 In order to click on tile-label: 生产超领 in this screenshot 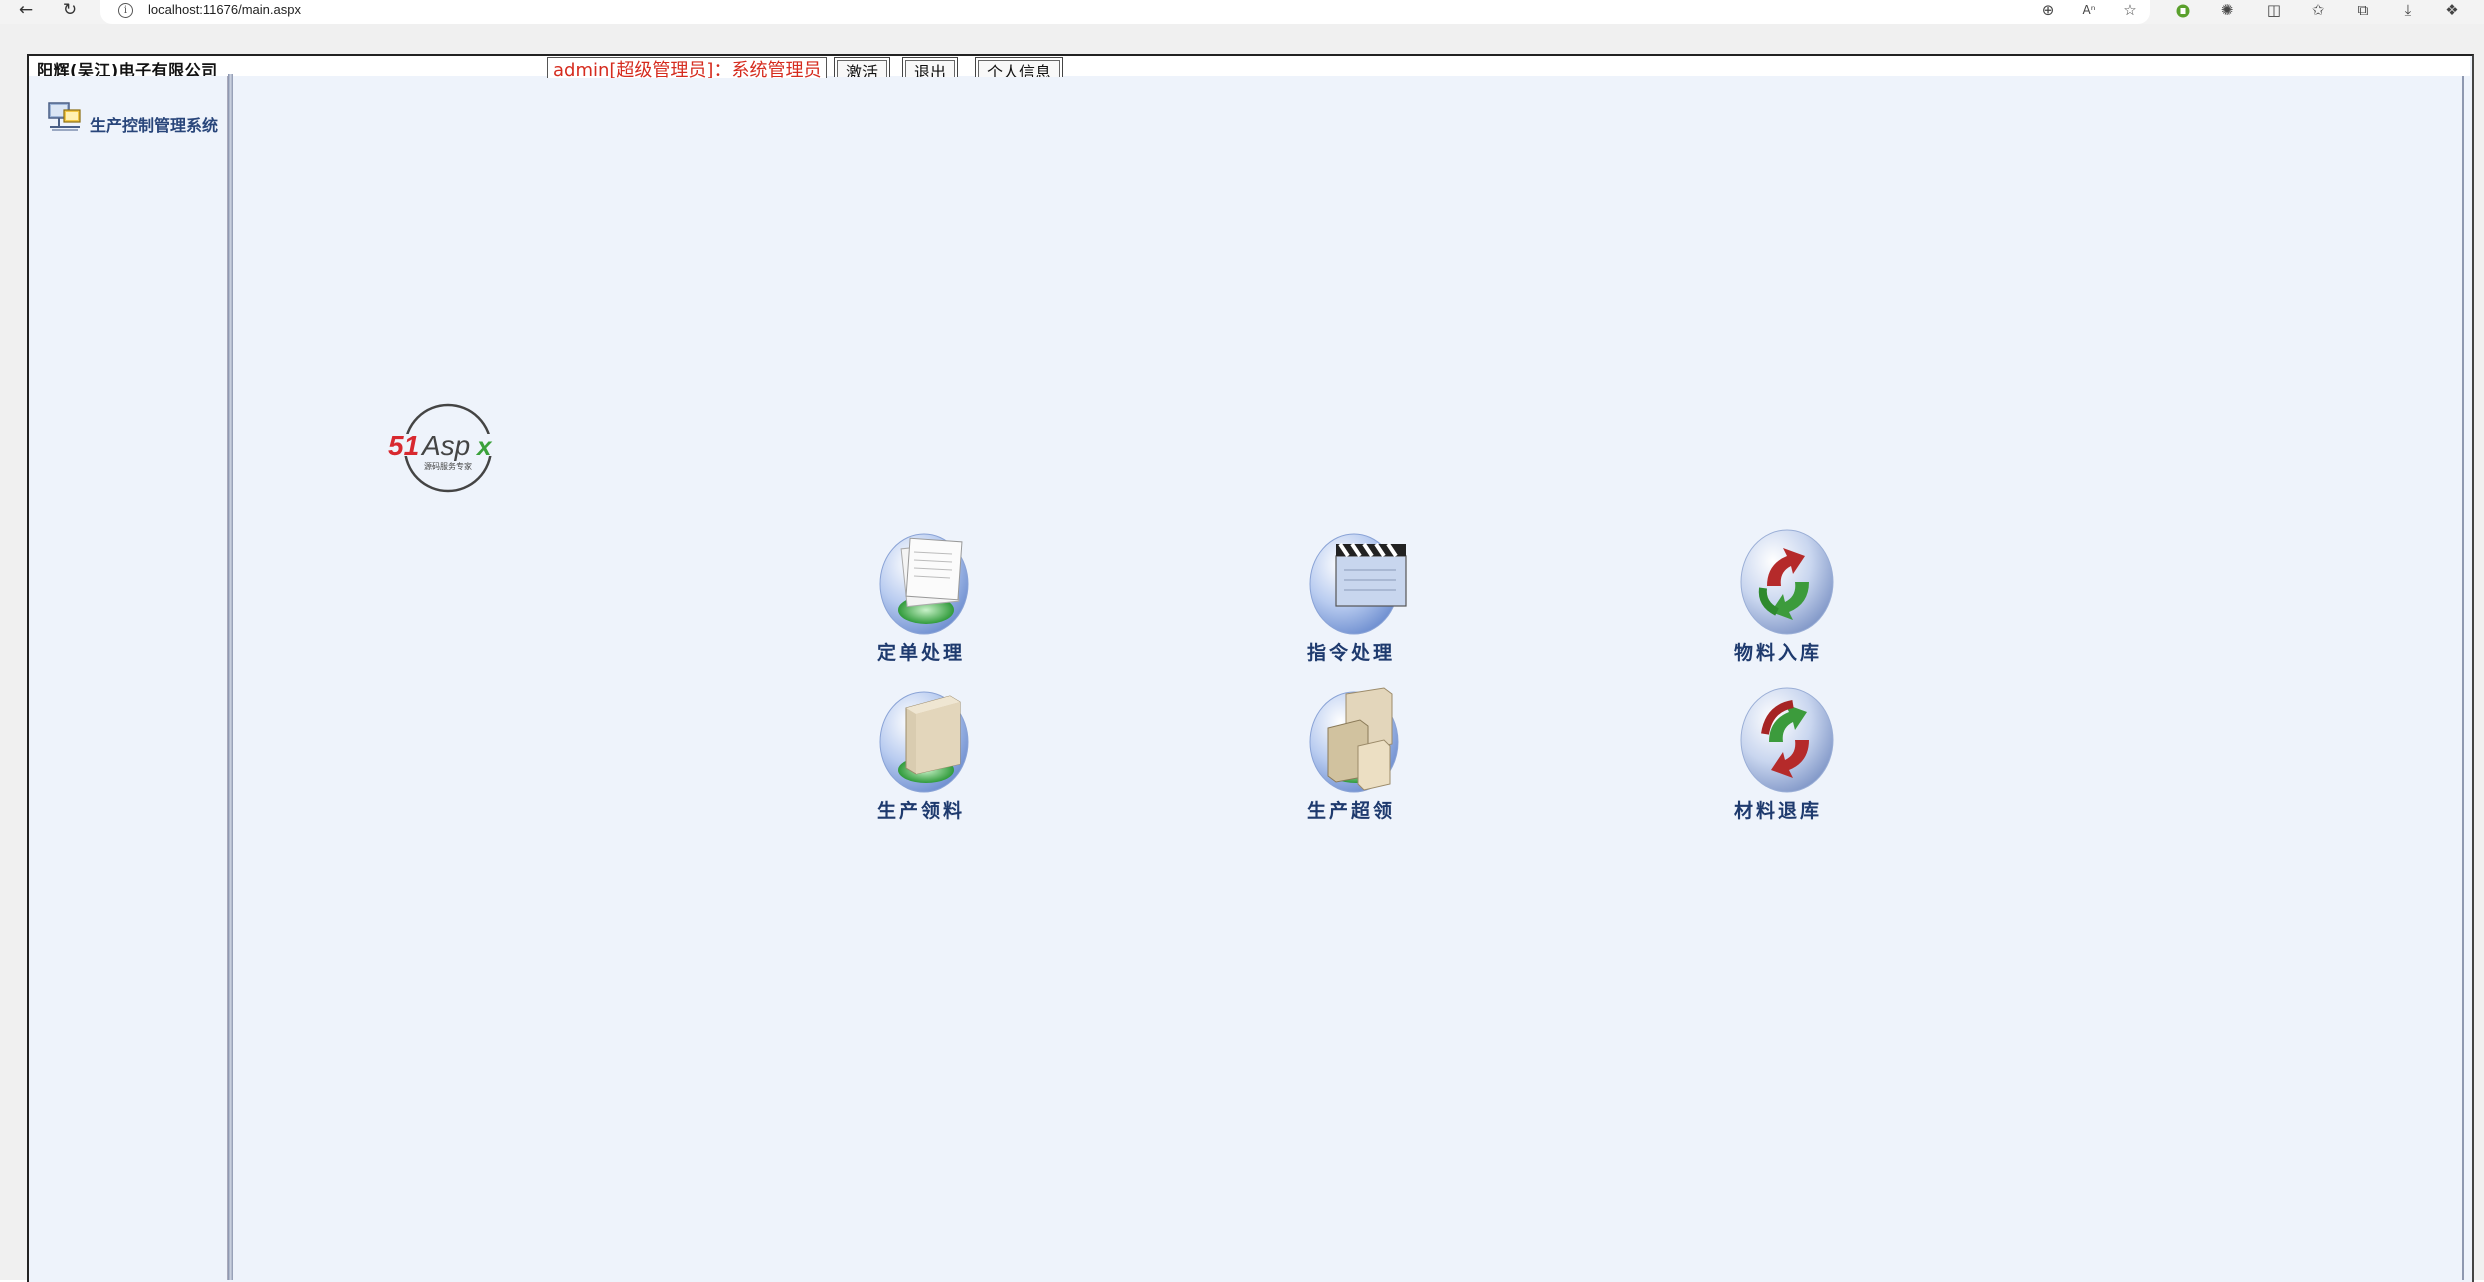, I will do `click(1351, 809)`.